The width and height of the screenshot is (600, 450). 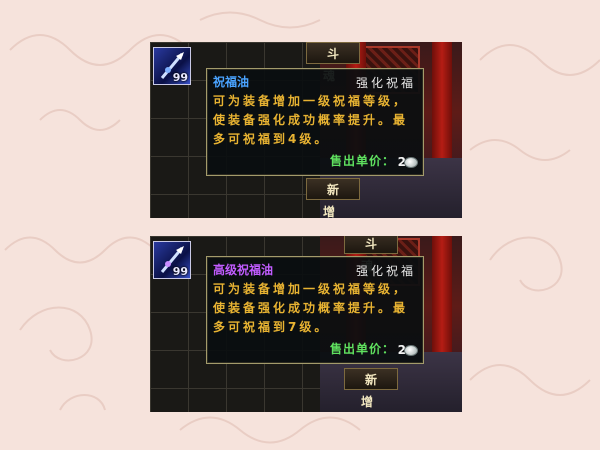 I want to click on item-name: 祝福油, so click(x=231, y=82).